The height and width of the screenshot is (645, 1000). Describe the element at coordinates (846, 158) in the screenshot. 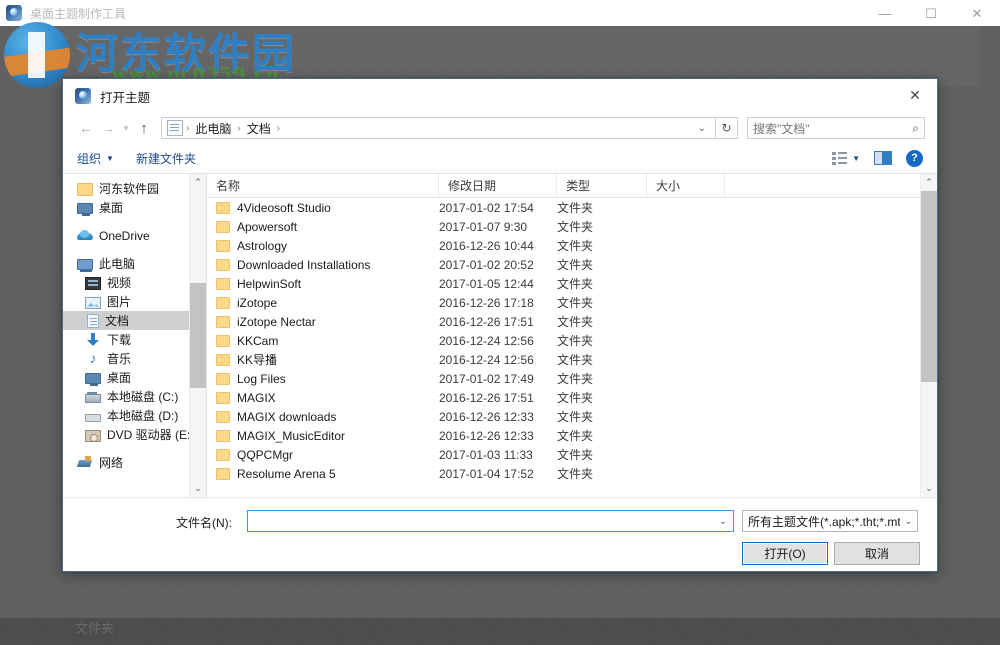

I see `view-options-button: ▼` at that location.